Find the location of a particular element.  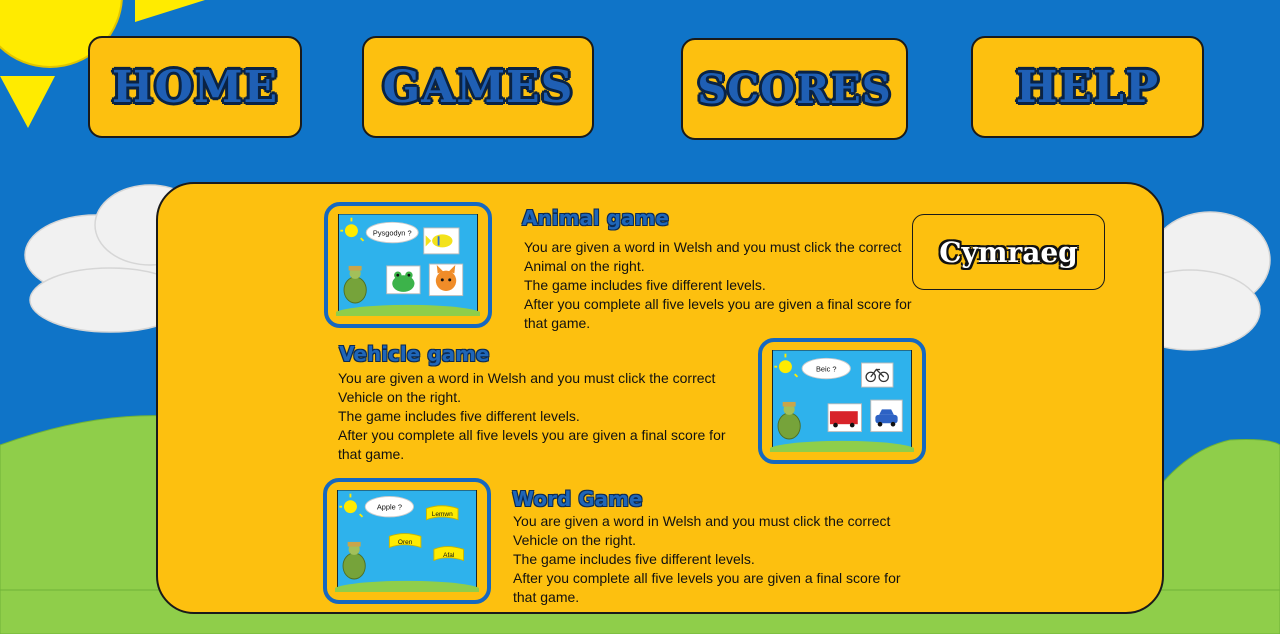

home-button: HOME is located at coordinates (195, 87).